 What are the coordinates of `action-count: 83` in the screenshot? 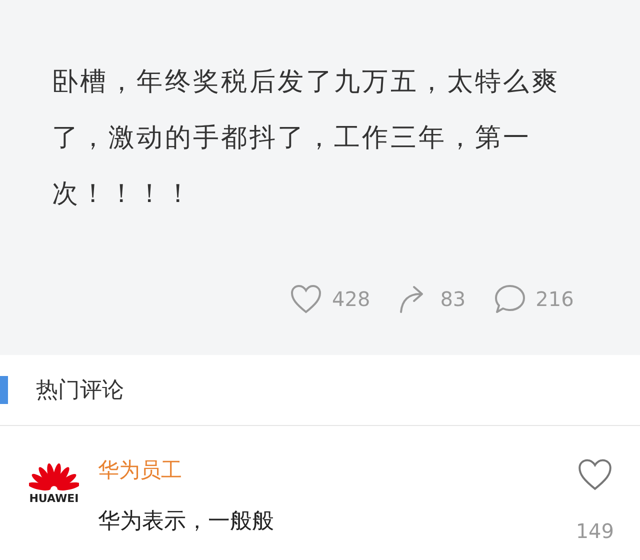 It's located at (453, 299).